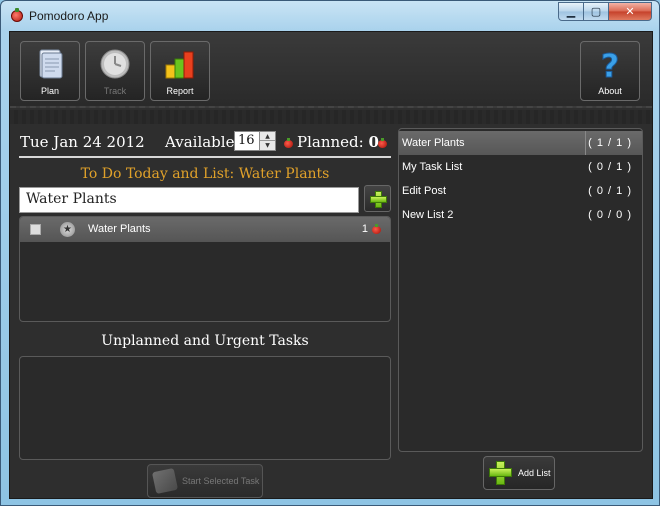 This screenshot has height=506, width=660. I want to click on list-name: My Task List, so click(432, 167).